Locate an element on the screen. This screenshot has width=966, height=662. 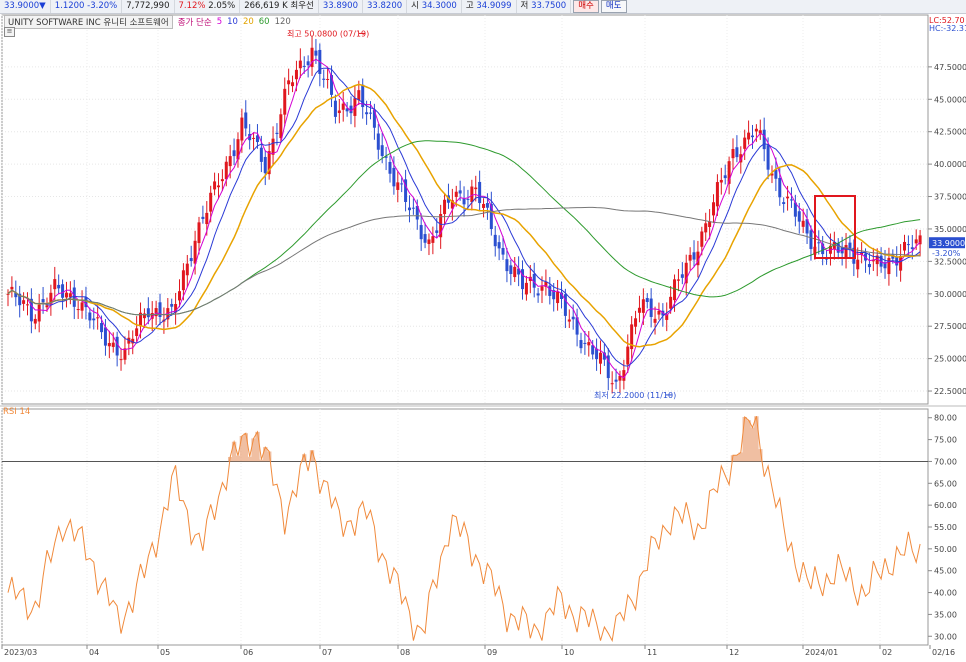
rsi-tick-label: 45.00 is located at coordinates (945, 571).